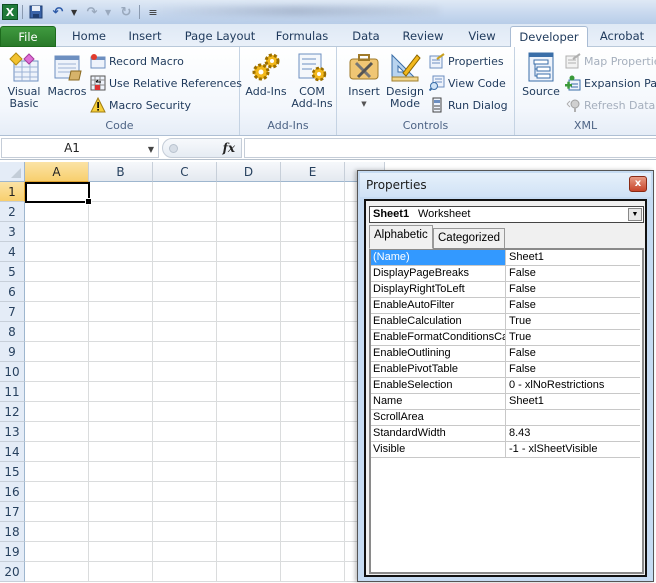 The image size is (656, 583). What do you see at coordinates (58, 193) in the screenshot?
I see `active-cell-a1` at bounding box center [58, 193].